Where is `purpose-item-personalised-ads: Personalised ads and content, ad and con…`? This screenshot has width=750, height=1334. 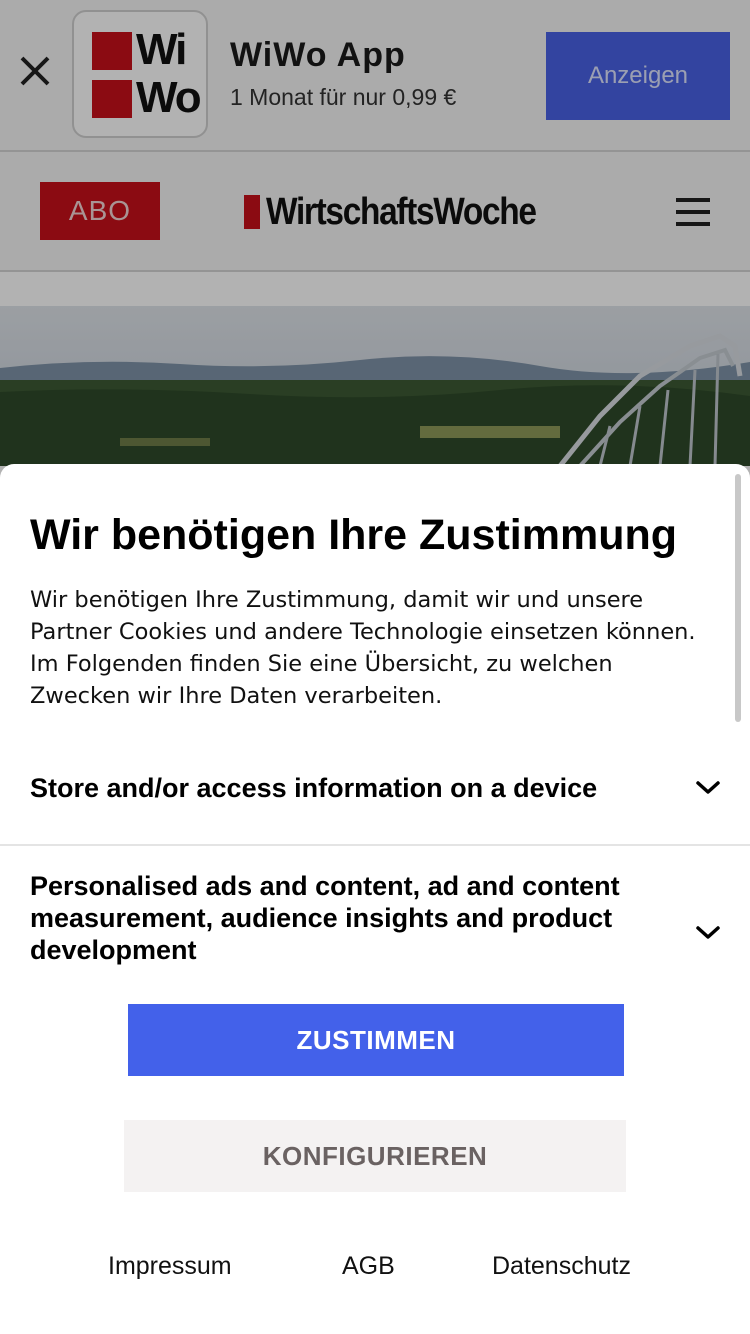 purpose-item-personalised-ads: Personalised ads and content, ad and con… is located at coordinates (375, 908).